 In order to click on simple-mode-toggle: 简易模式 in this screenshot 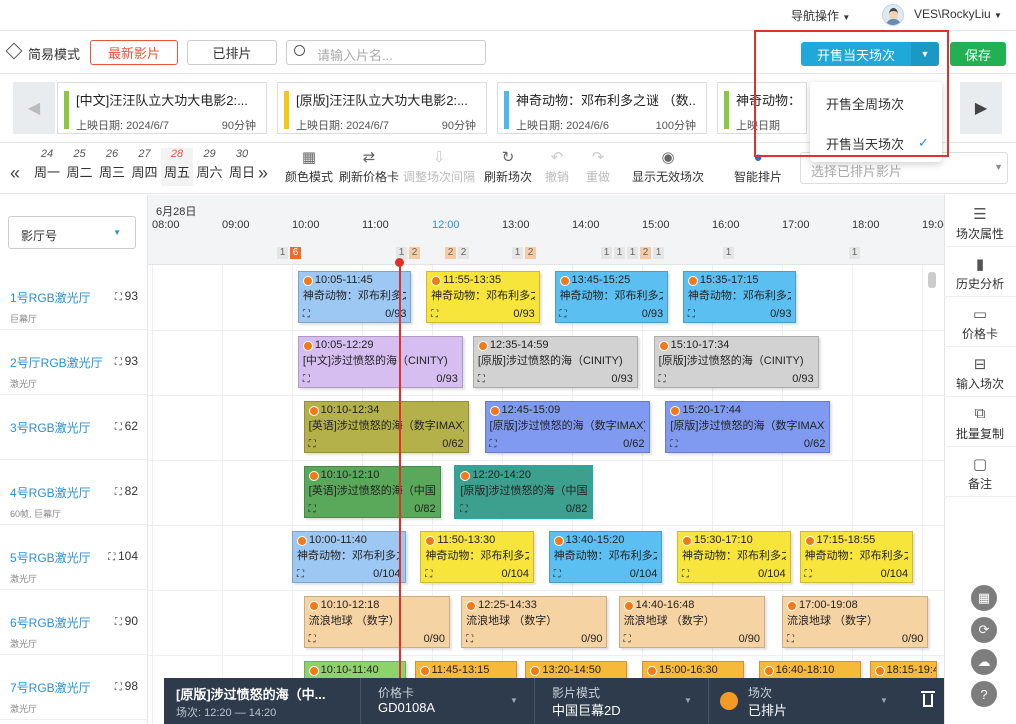, I will do `click(54, 53)`.